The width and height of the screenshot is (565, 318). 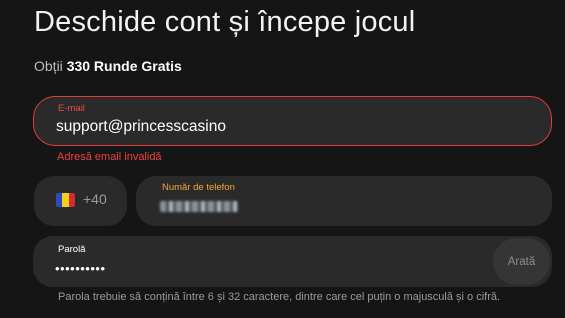 What do you see at coordinates (199, 206) in the screenshot?
I see `phone-input-obscured` at bounding box center [199, 206].